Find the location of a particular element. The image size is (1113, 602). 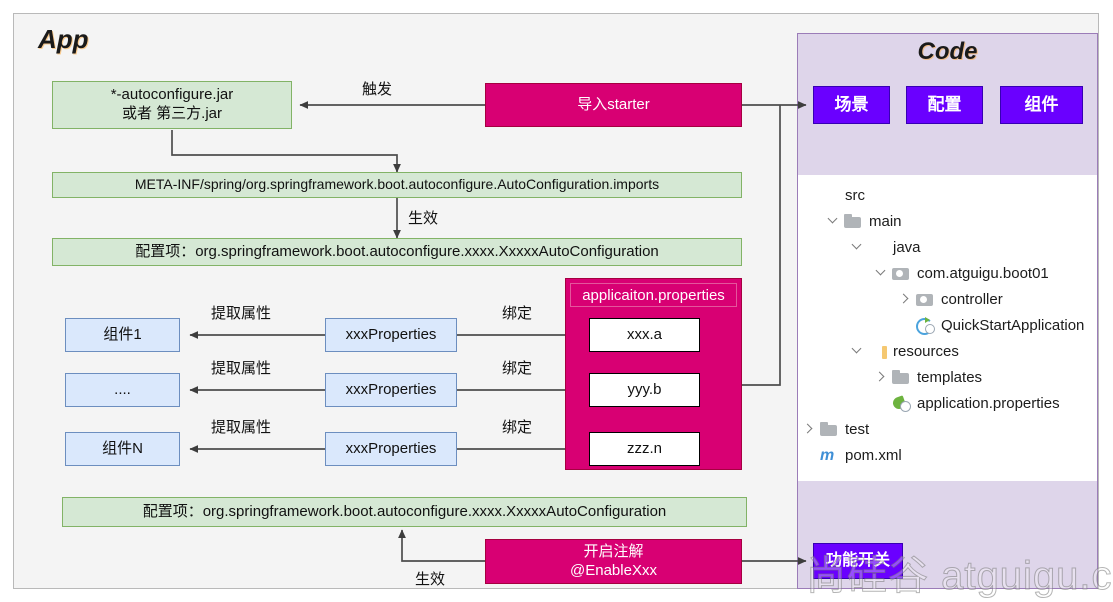

property-key-box-2: yyy.b is located at coordinates (644, 390).